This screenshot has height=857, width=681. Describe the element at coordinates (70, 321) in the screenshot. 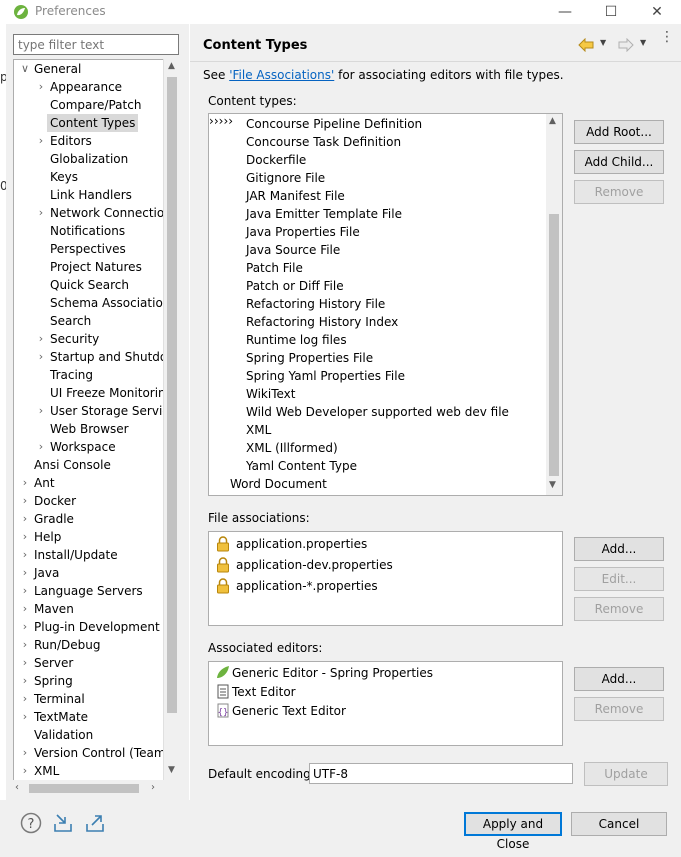

I see `tree-item: Search` at that location.